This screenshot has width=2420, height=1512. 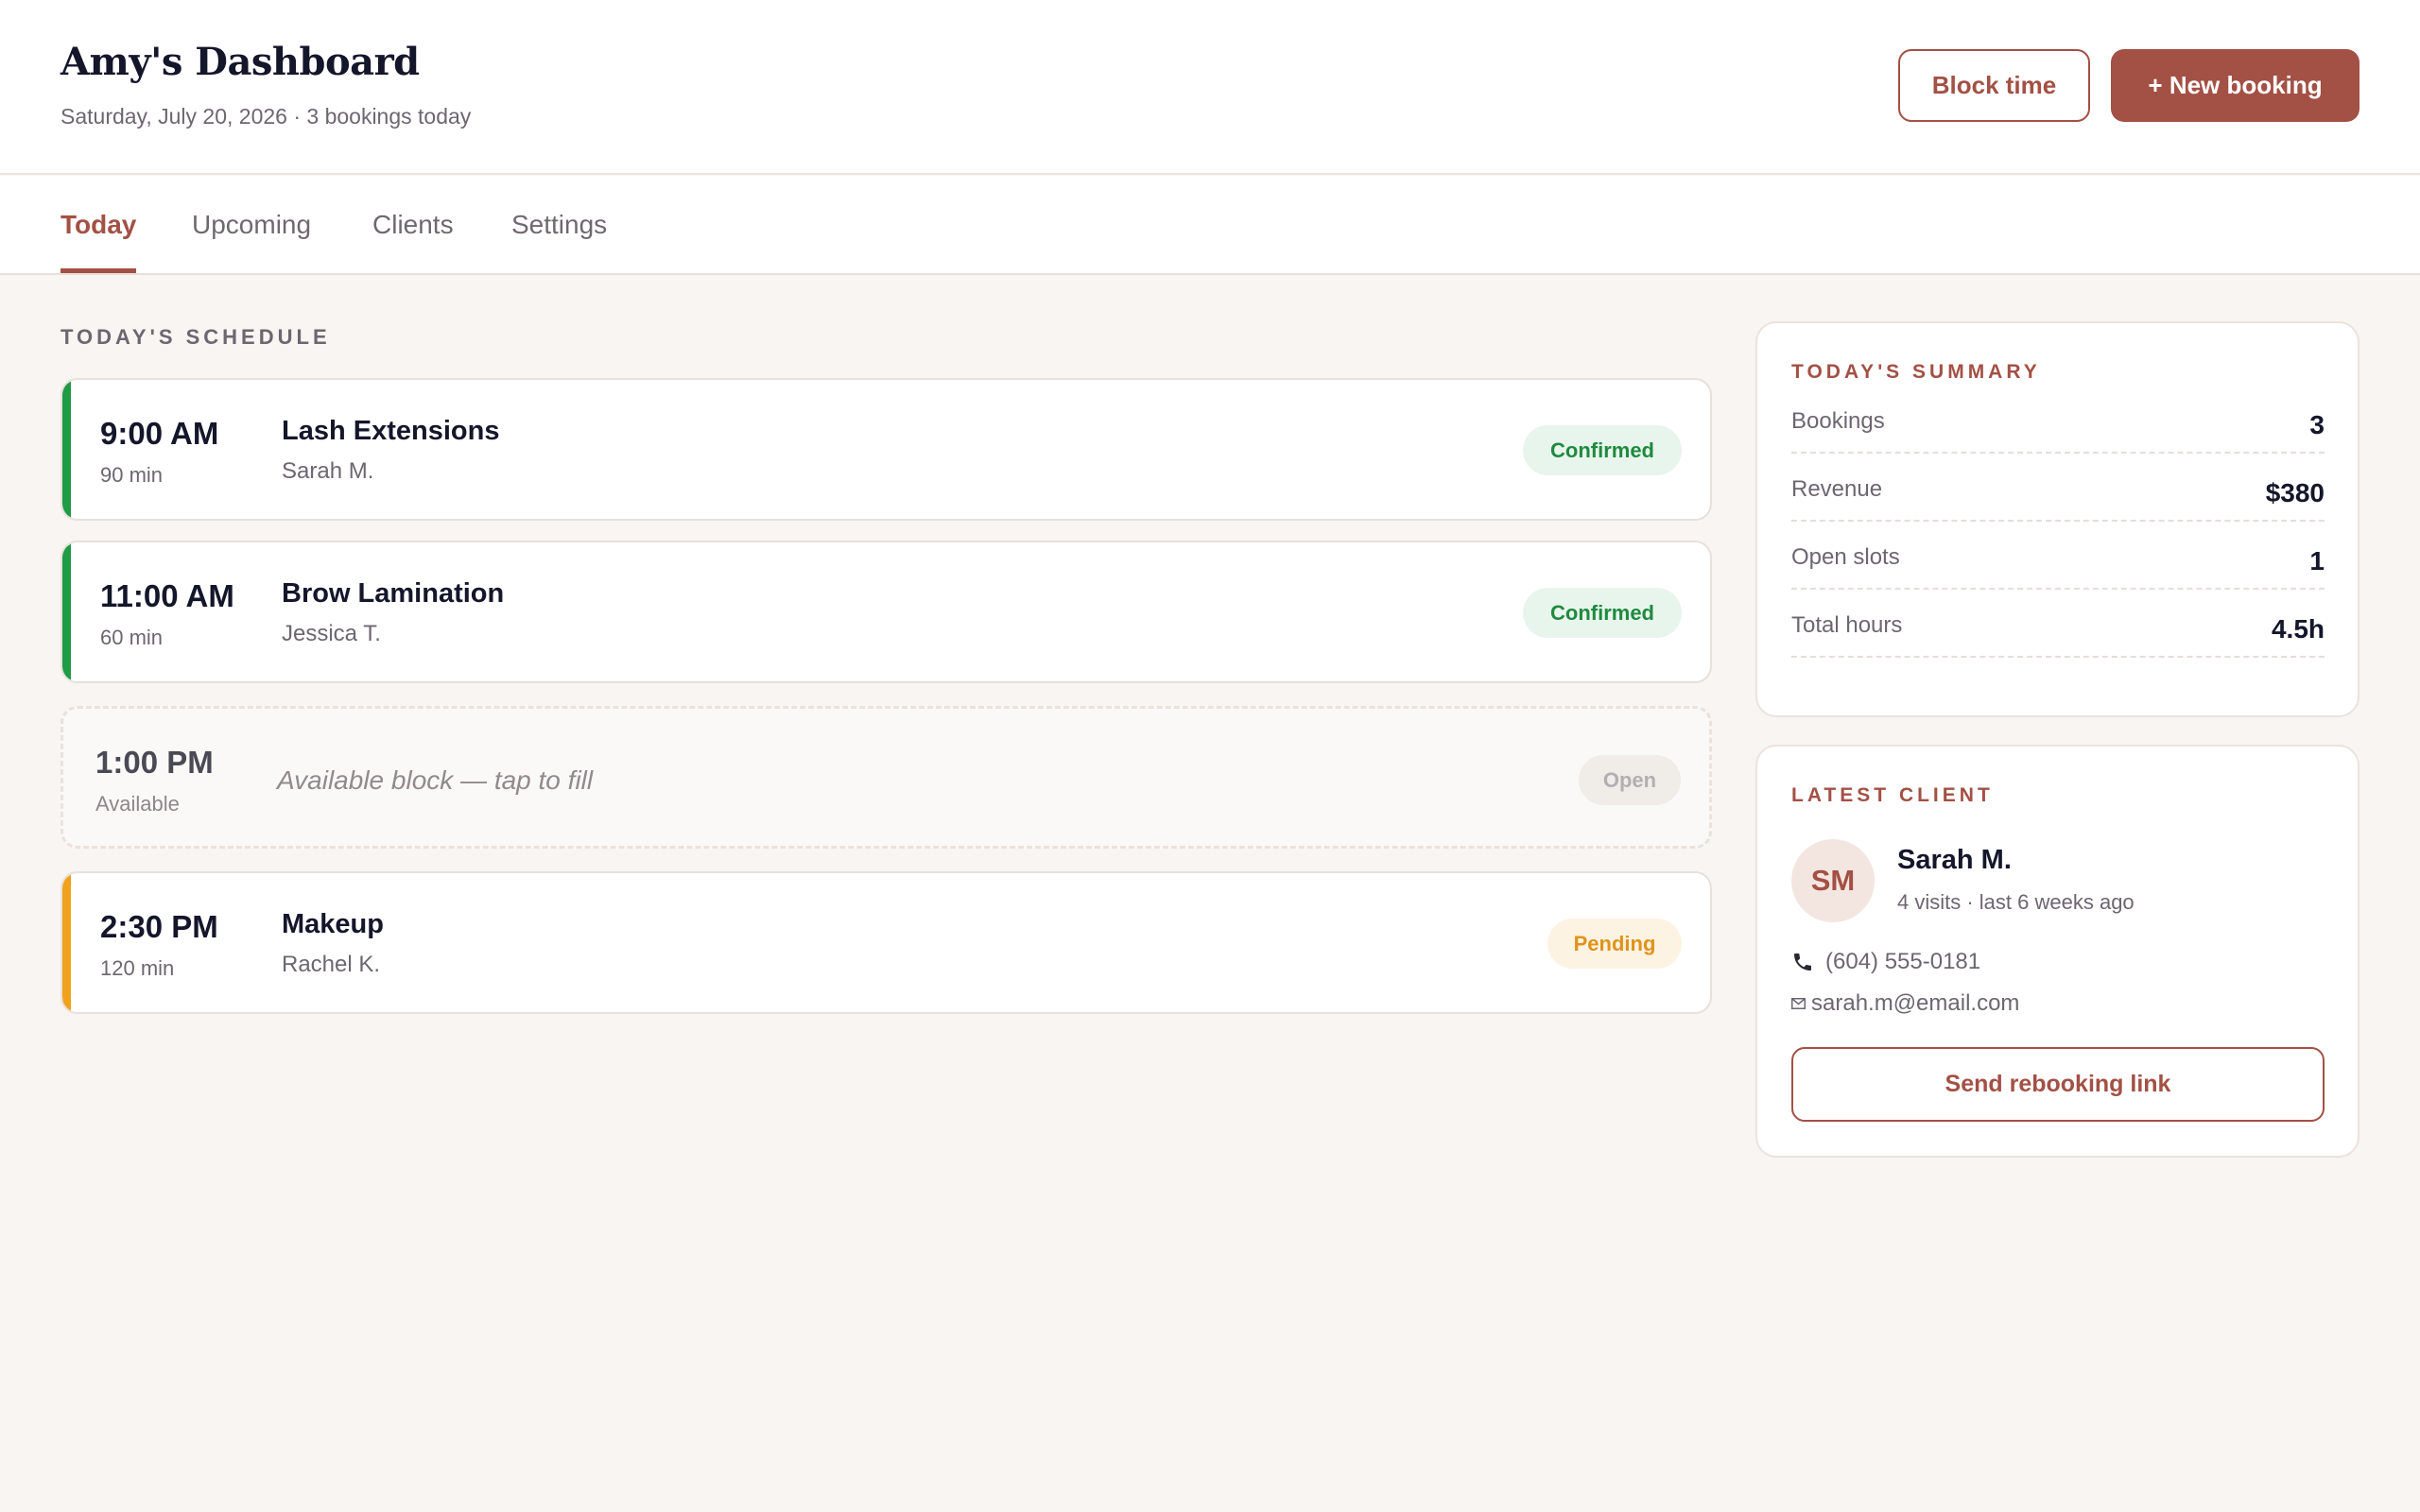 What do you see at coordinates (1802, 962) in the screenshot?
I see `phone-icon` at bounding box center [1802, 962].